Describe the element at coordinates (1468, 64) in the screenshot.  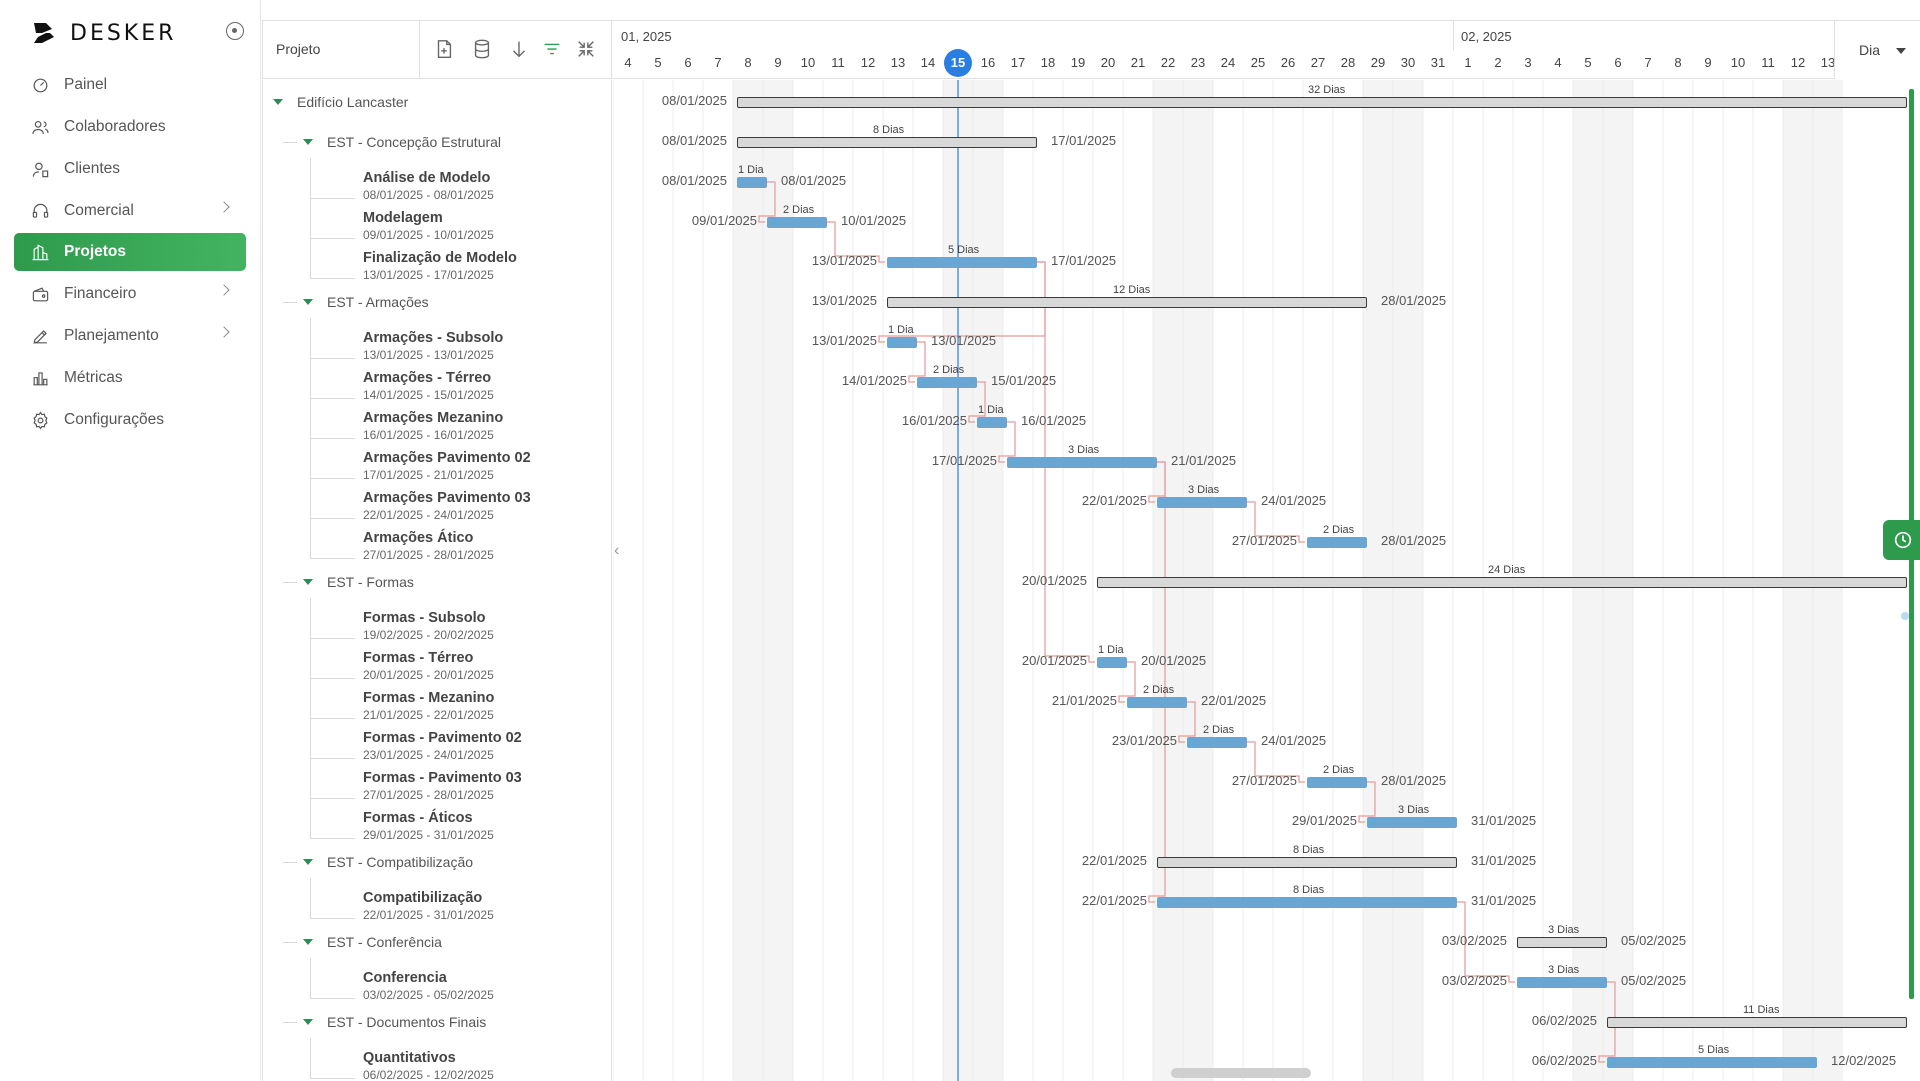
I see `day-label: 1` at that location.